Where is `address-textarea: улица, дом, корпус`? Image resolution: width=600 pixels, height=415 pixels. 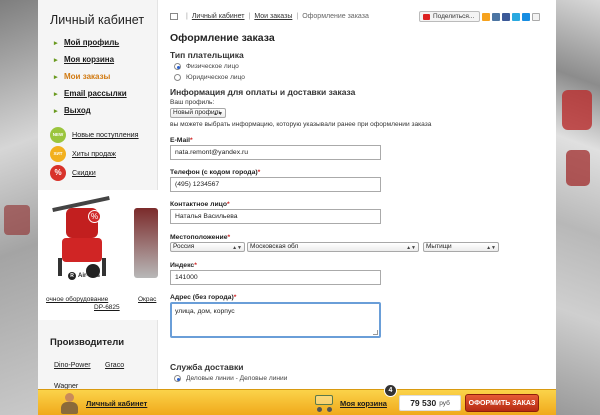 address-textarea: улица, дом, корпус is located at coordinates (275, 320).